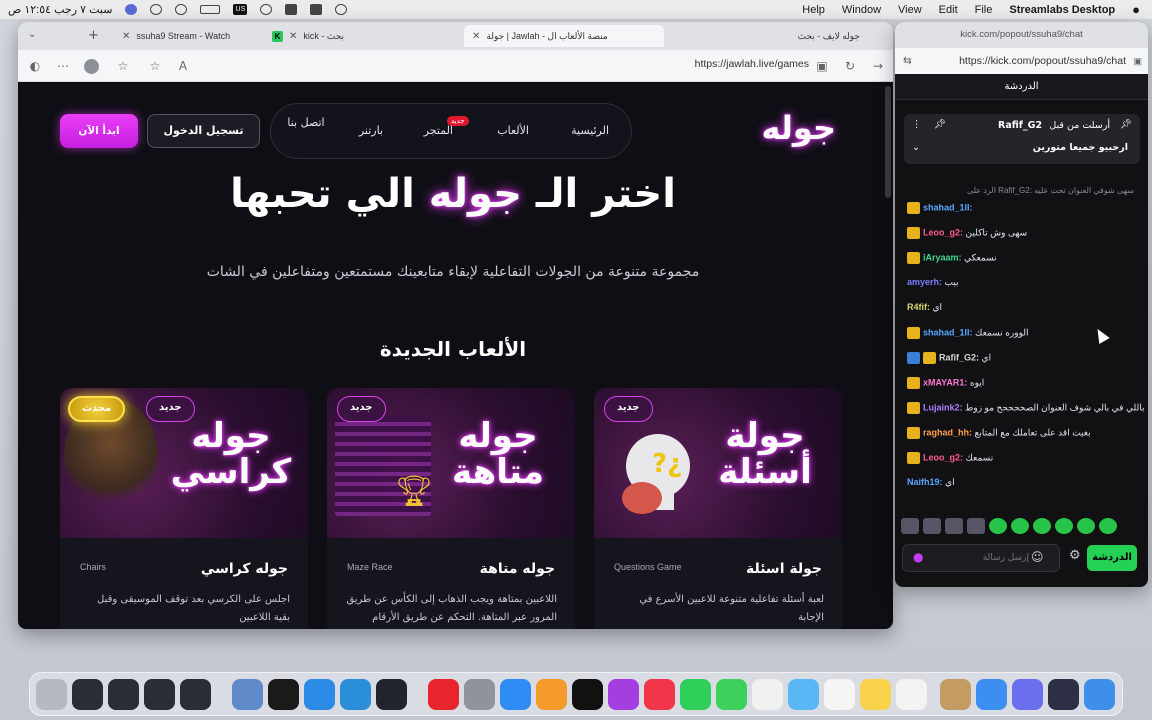 The image size is (1152, 720). What do you see at coordinates (63, 66) in the screenshot?
I see `menu-dots-icon: ⋯` at bounding box center [63, 66].